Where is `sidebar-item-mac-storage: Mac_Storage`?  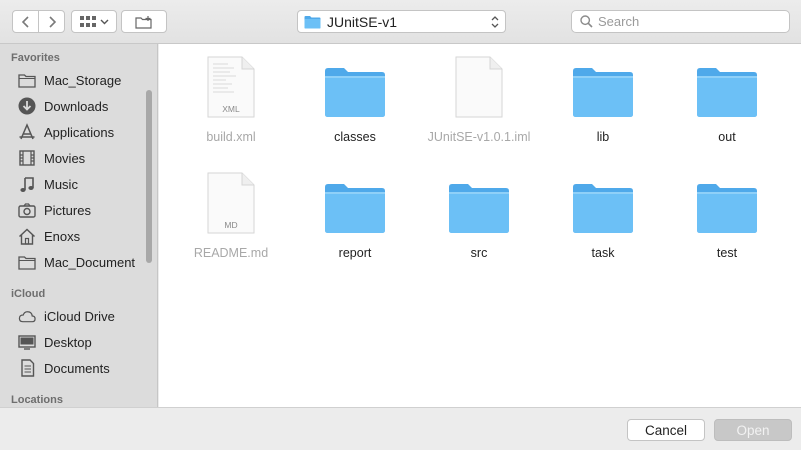 sidebar-item-mac-storage: Mac_Storage is located at coordinates (75, 80).